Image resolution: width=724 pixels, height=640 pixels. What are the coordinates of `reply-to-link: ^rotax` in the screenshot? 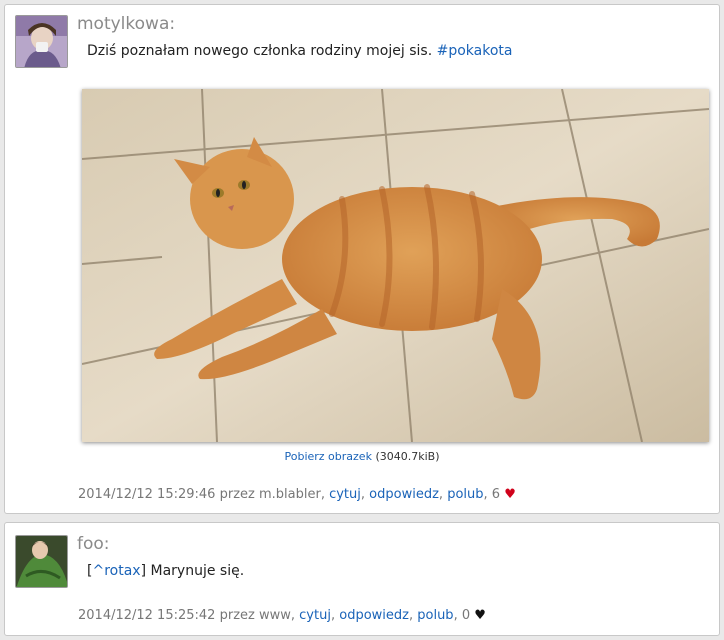 It's located at (116, 571).